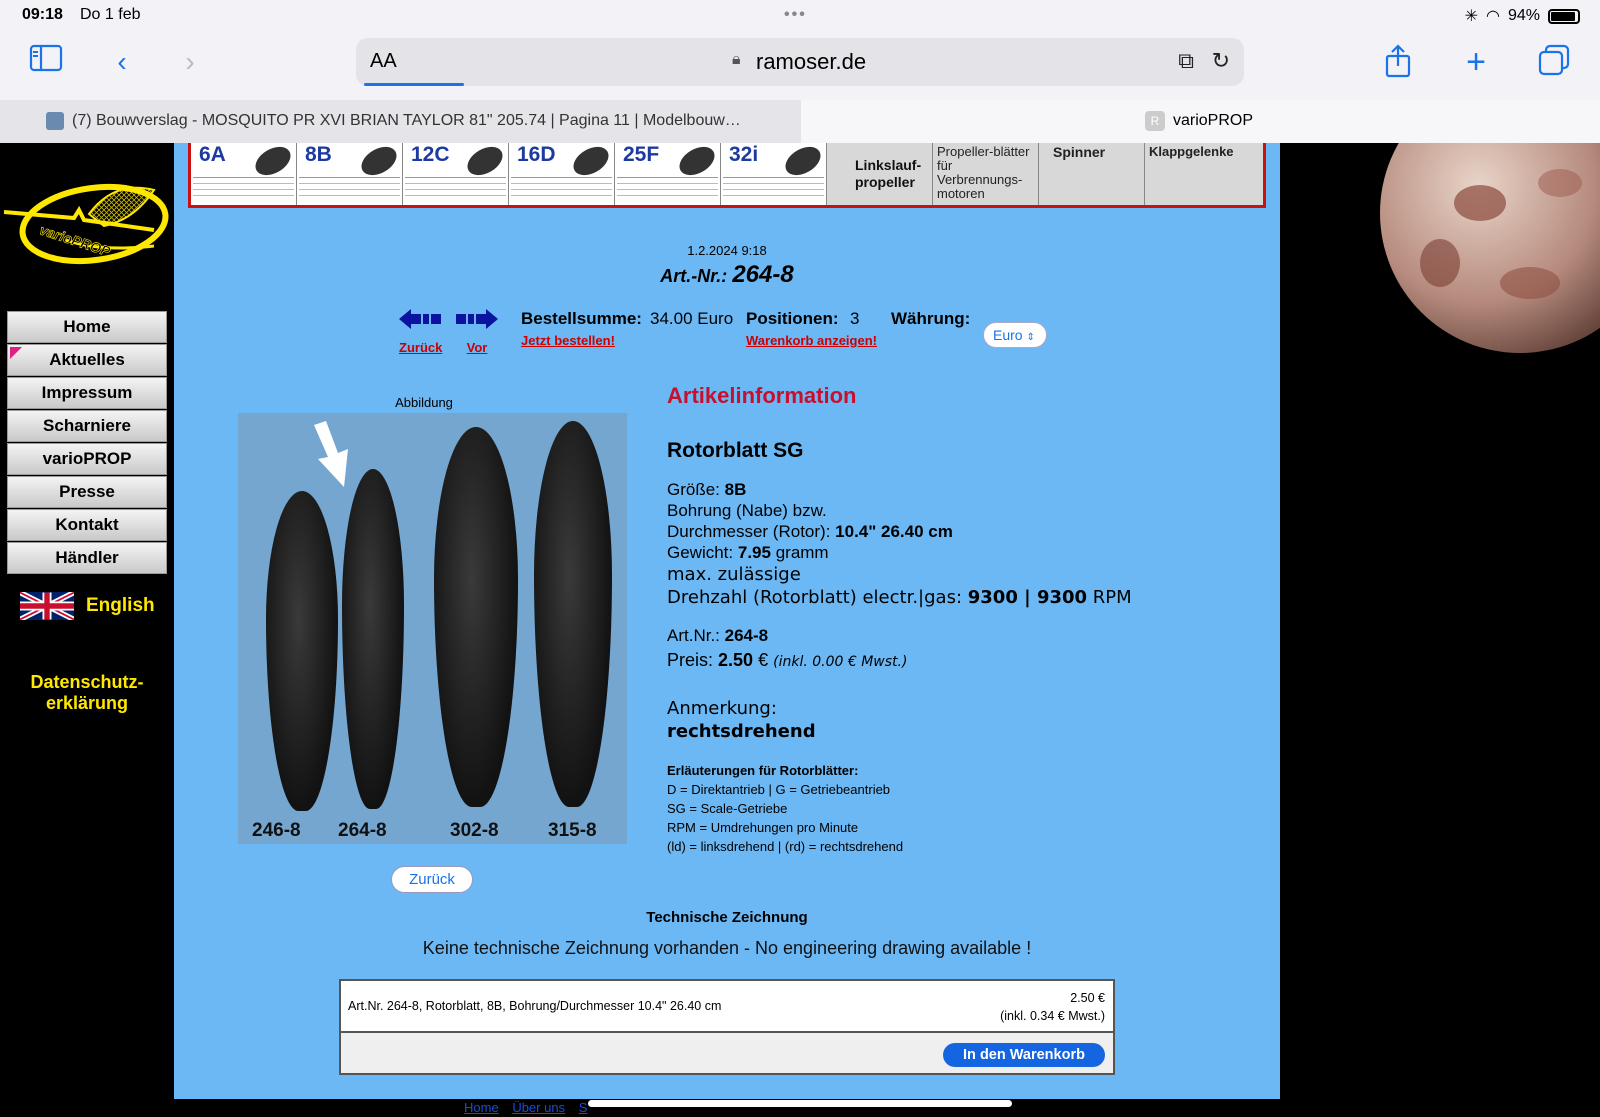  What do you see at coordinates (1490, 248) in the screenshot?
I see `moon-image` at bounding box center [1490, 248].